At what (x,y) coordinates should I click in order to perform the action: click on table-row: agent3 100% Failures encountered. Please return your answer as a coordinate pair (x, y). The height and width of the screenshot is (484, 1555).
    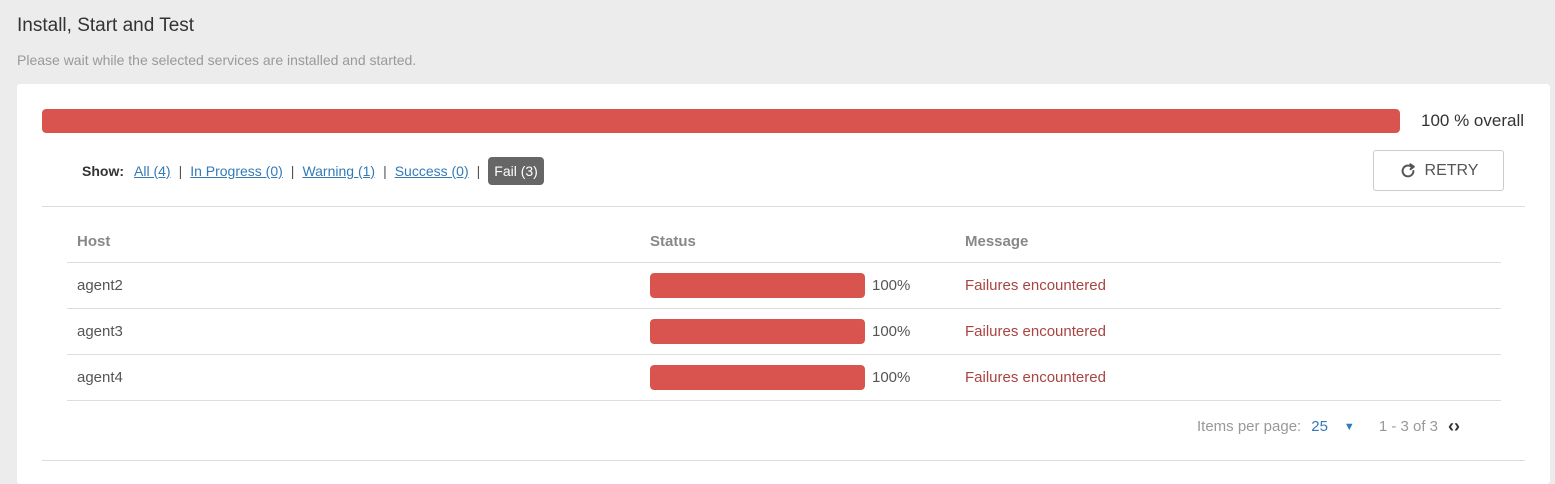
    Looking at the image, I should click on (784, 332).